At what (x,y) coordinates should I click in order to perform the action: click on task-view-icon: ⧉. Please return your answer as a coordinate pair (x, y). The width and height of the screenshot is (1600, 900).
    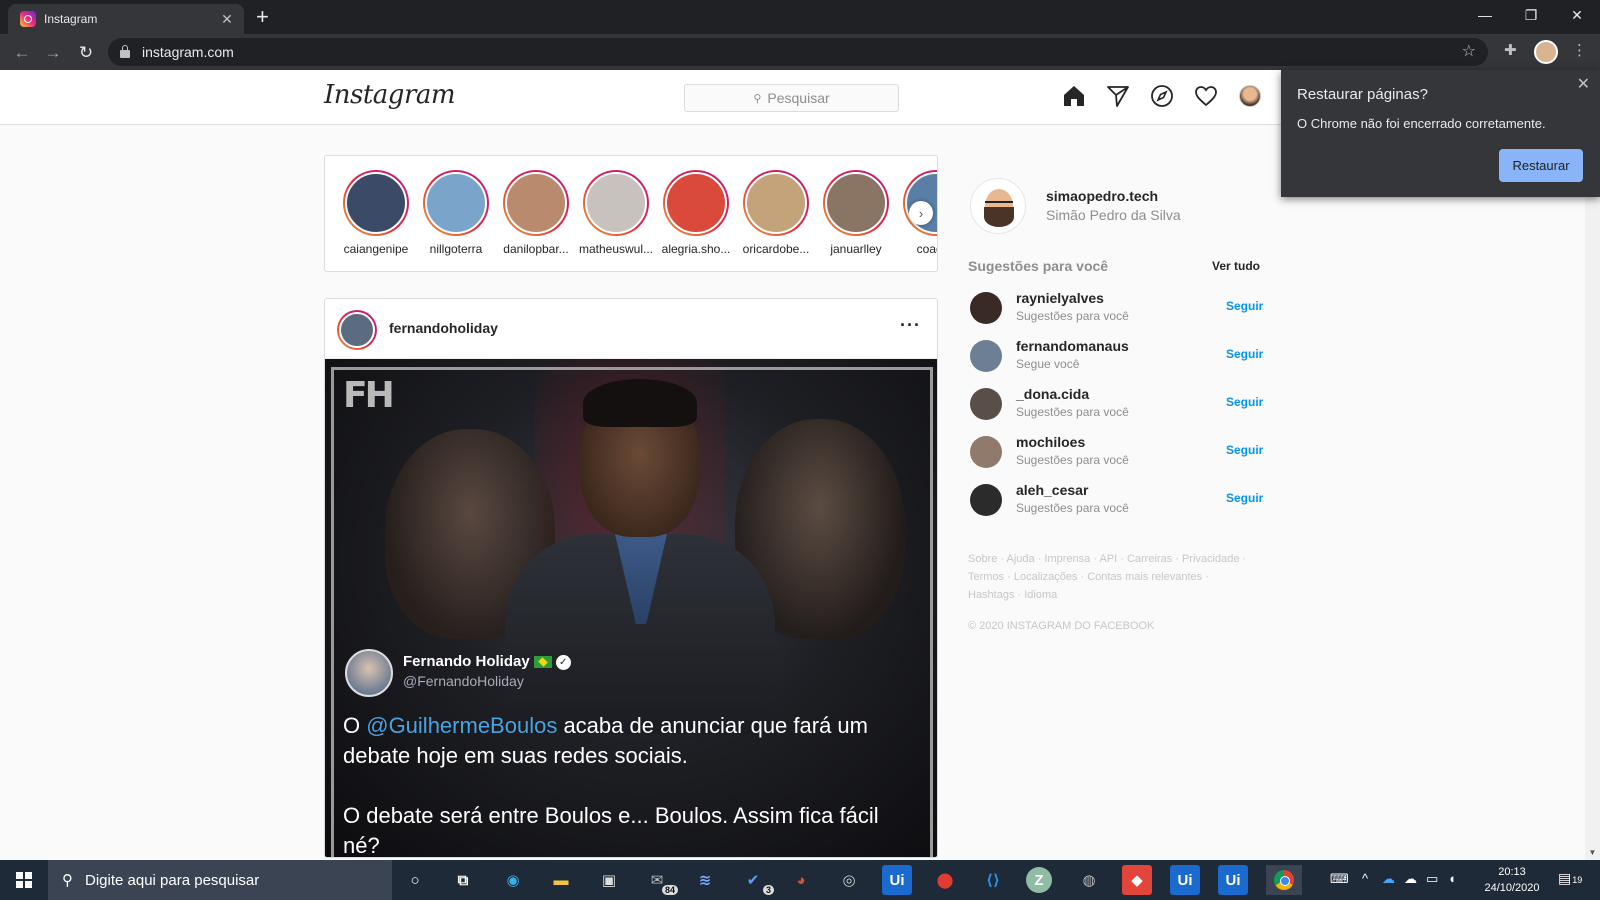
    Looking at the image, I should click on (463, 880).